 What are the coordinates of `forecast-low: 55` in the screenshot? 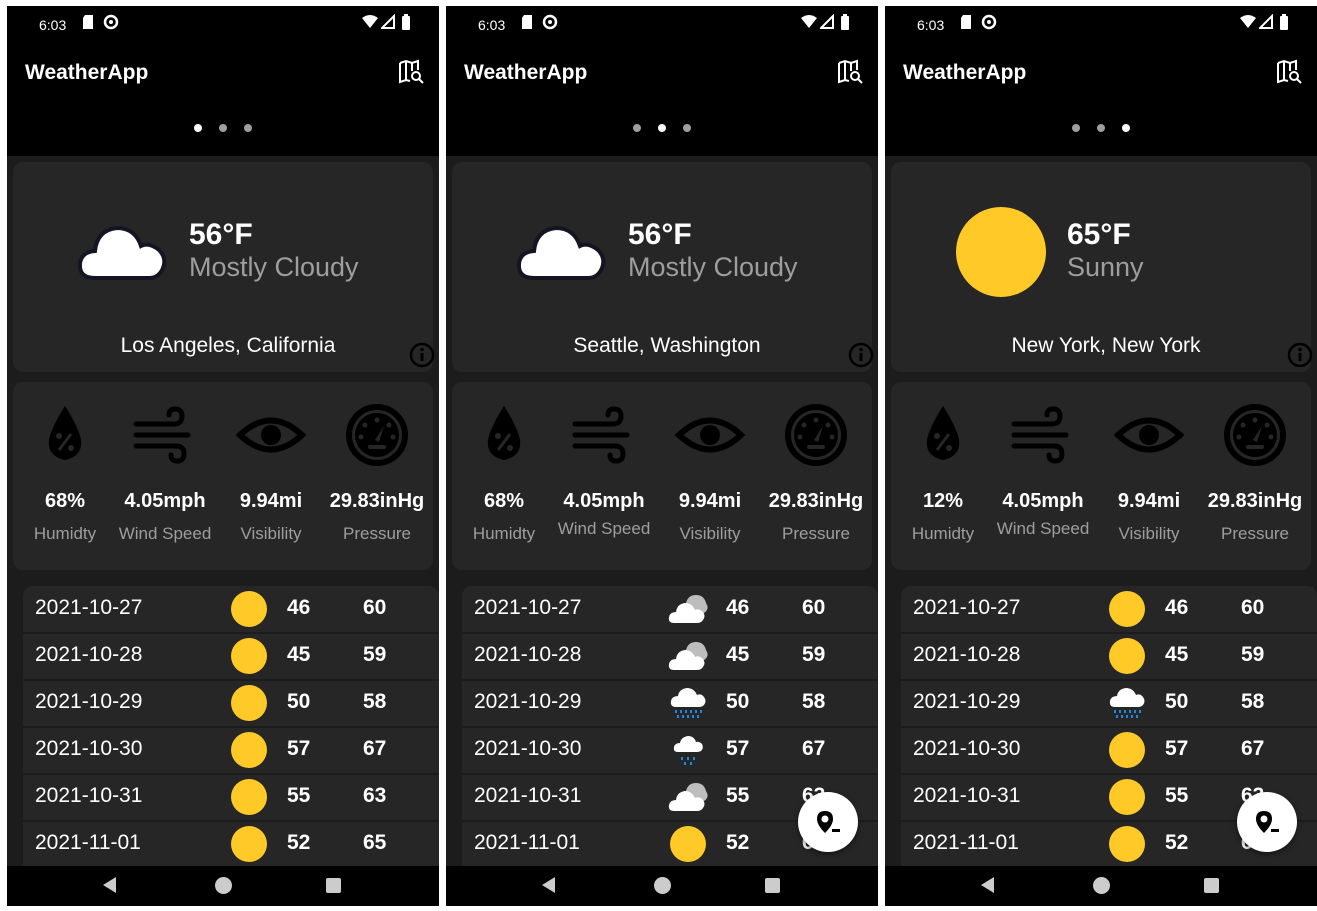 It's located at (299, 795).